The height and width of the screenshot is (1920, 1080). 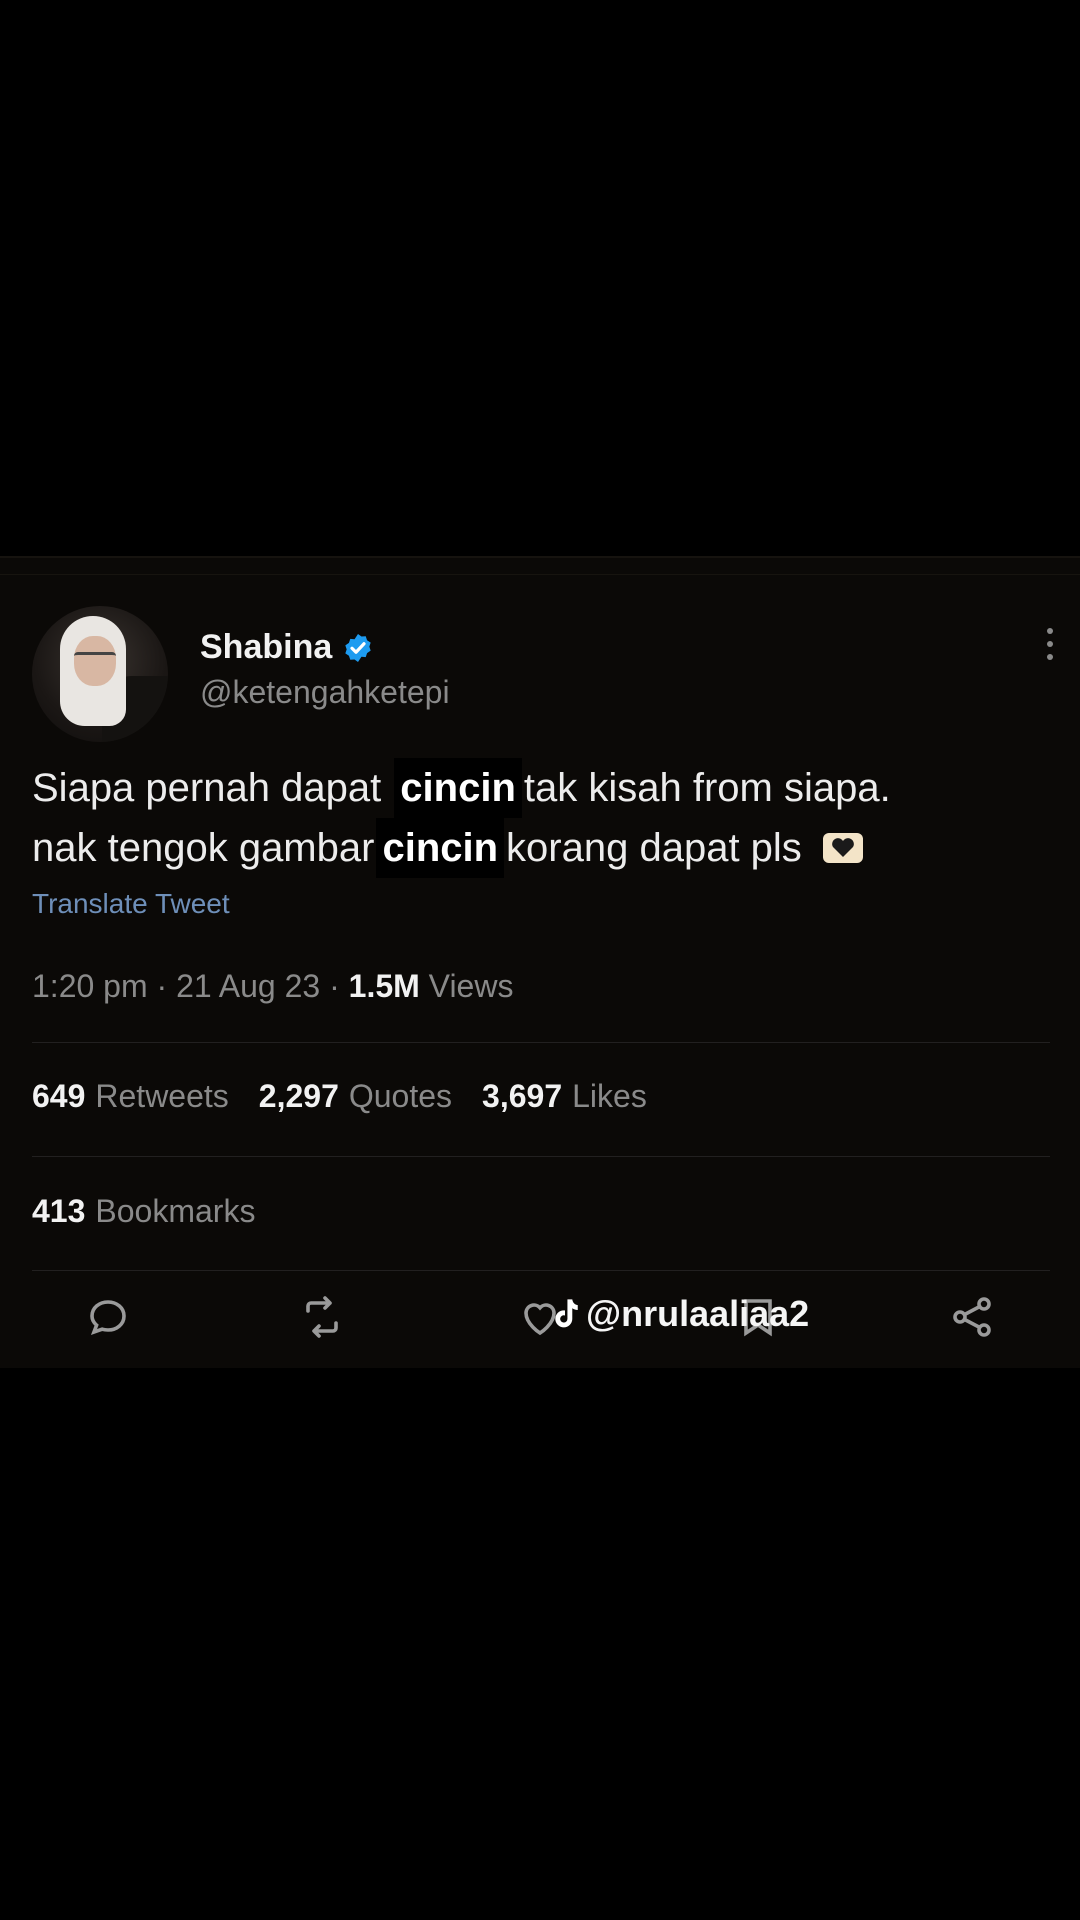 What do you see at coordinates (90, 986) in the screenshot?
I see `tweet-time: 1:20 pm` at bounding box center [90, 986].